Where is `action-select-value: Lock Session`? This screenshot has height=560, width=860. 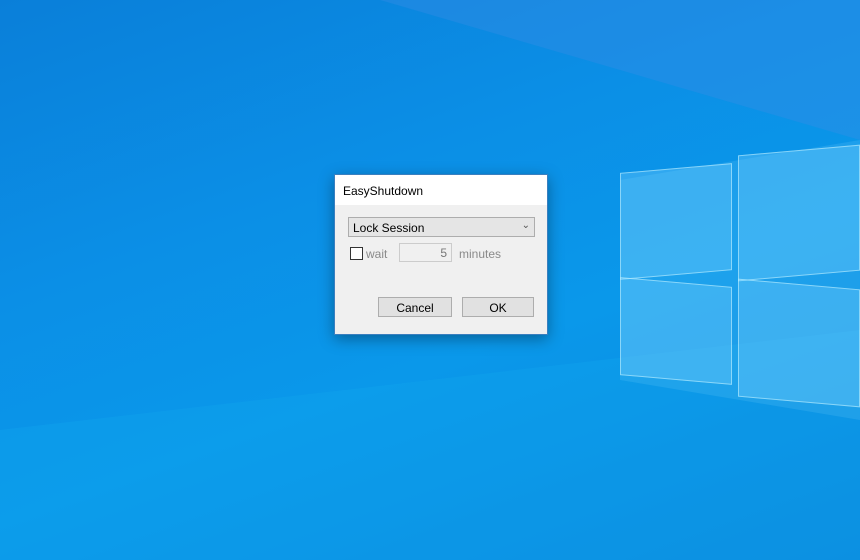
action-select-value: Lock Session is located at coordinates (389, 228).